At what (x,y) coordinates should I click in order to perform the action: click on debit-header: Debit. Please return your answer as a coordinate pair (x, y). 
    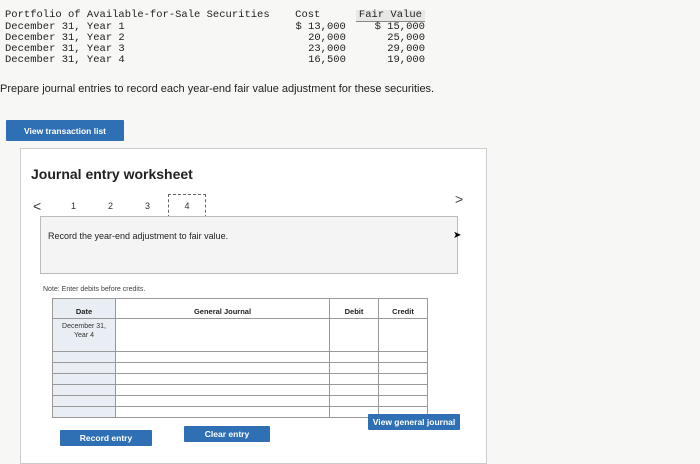
    Looking at the image, I should click on (354, 308).